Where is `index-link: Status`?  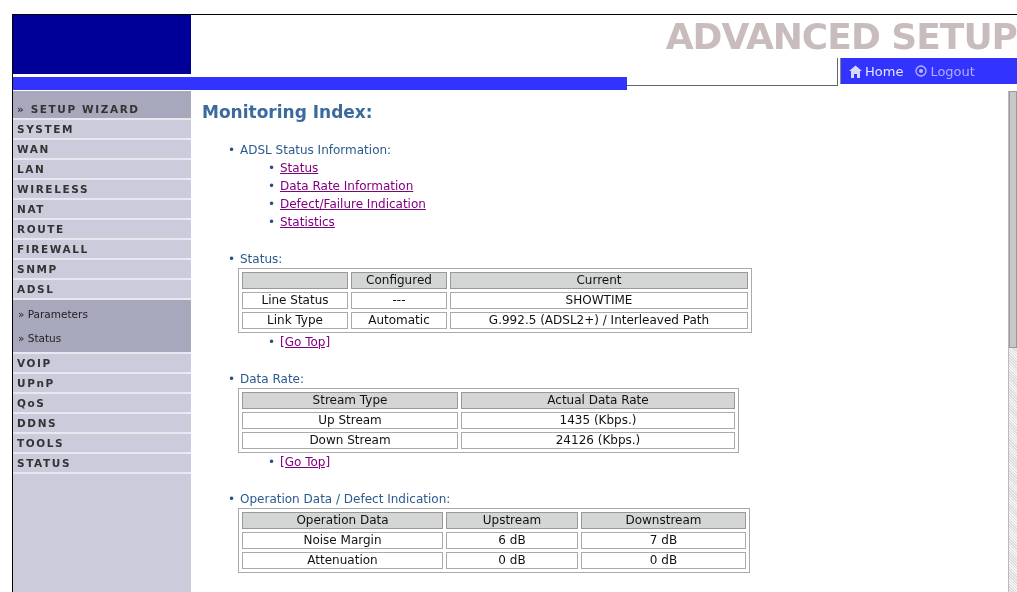
index-link: Status is located at coordinates (299, 168).